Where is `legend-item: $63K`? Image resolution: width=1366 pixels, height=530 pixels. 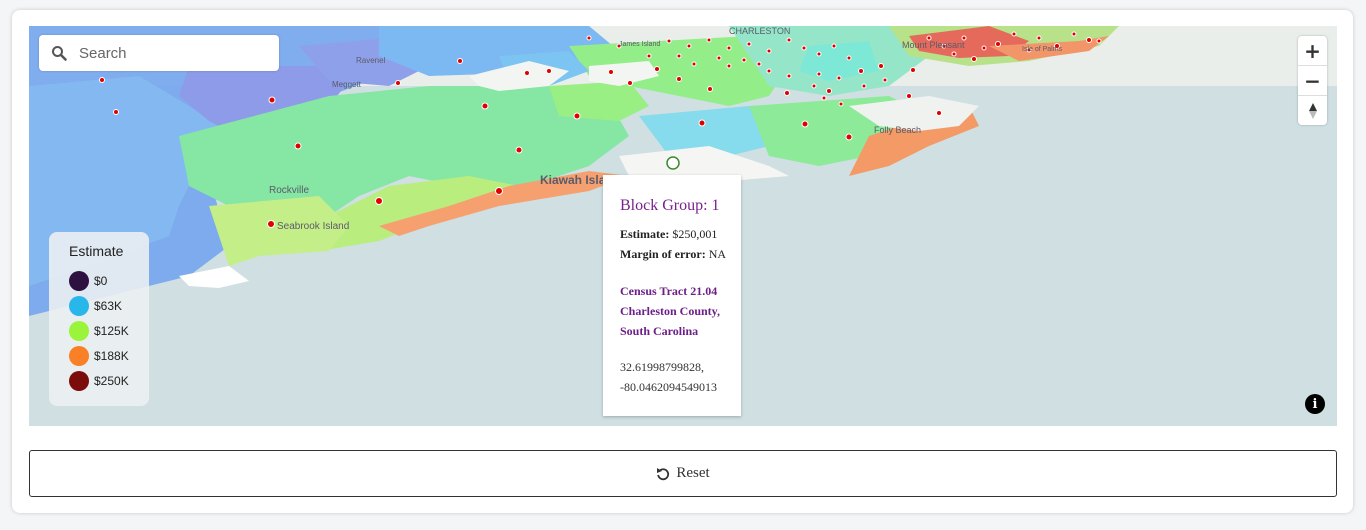
legend-item: $63K is located at coordinates (95, 306).